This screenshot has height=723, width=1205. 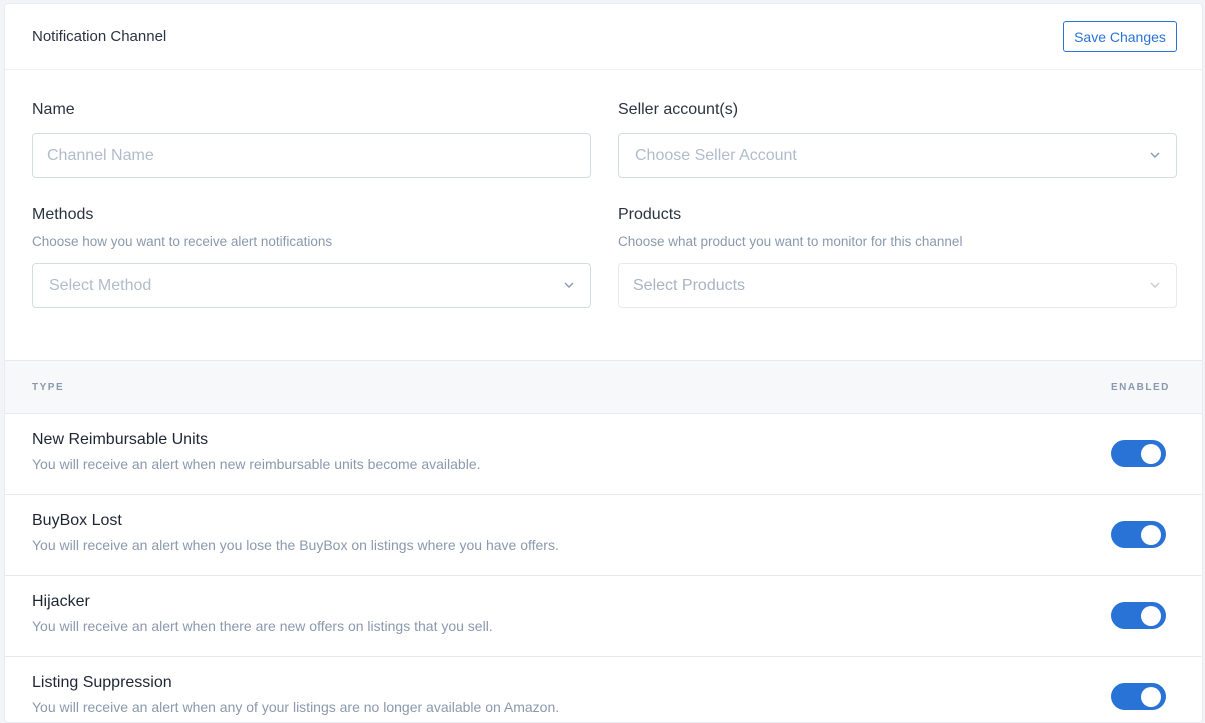 I want to click on products-placeholder: Select Products, so click(x=689, y=285).